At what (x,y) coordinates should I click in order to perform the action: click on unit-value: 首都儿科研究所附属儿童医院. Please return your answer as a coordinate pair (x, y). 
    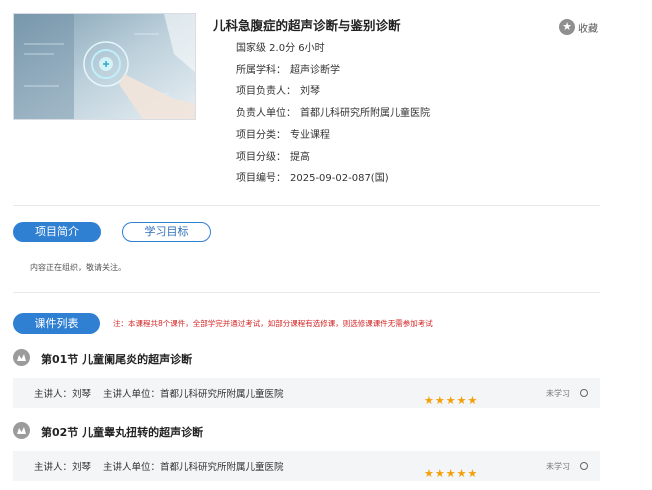
    Looking at the image, I should click on (365, 113).